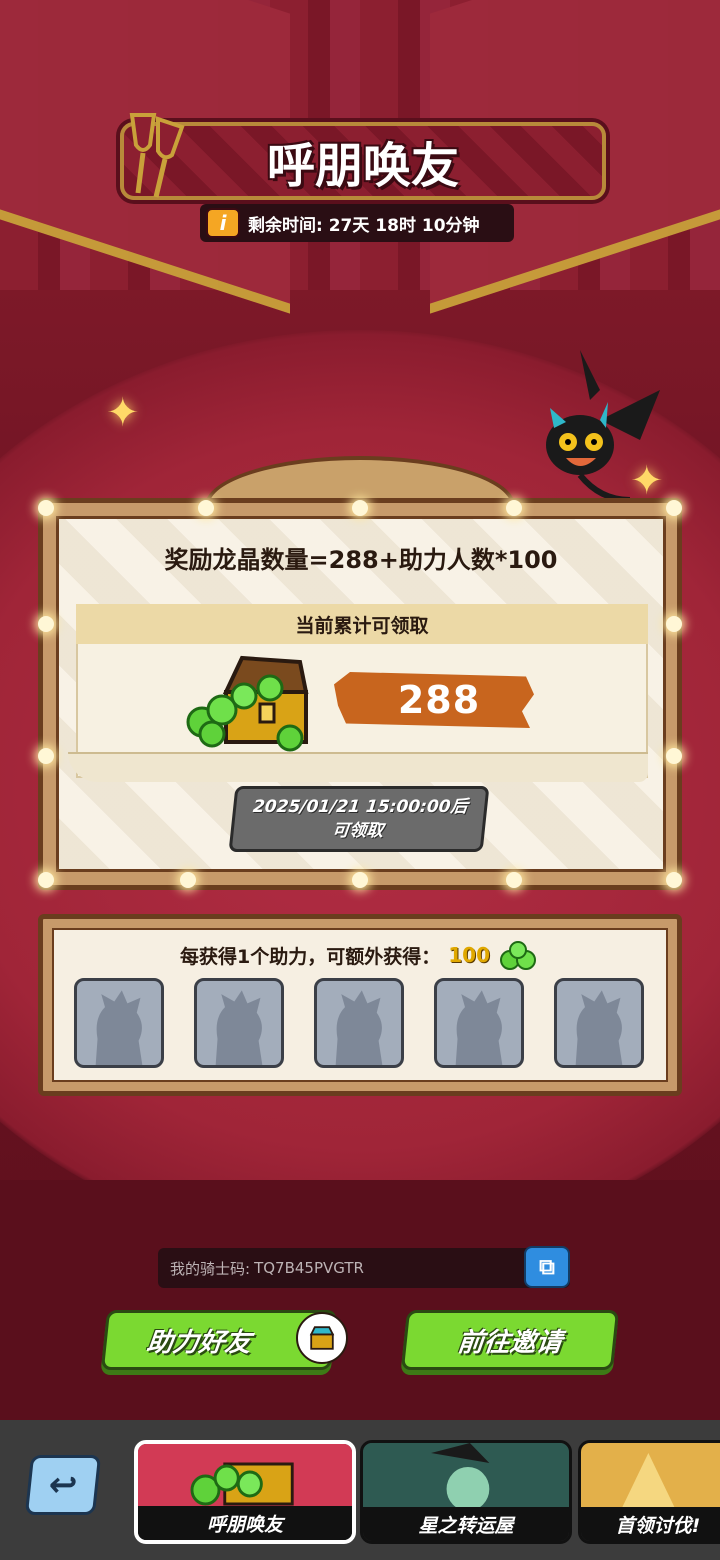 This screenshot has height=1560, width=720. What do you see at coordinates (358, 767) in the screenshot?
I see `scroll-edge` at bounding box center [358, 767].